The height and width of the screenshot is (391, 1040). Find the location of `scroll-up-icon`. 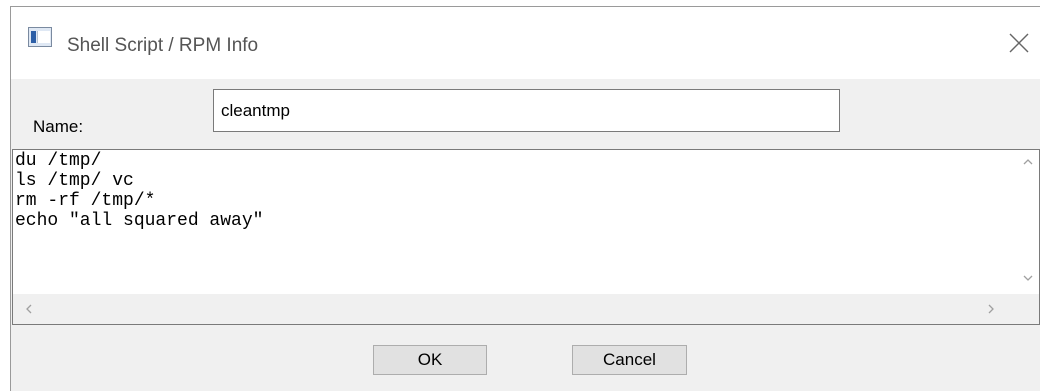

scroll-up-icon is located at coordinates (1028, 162).